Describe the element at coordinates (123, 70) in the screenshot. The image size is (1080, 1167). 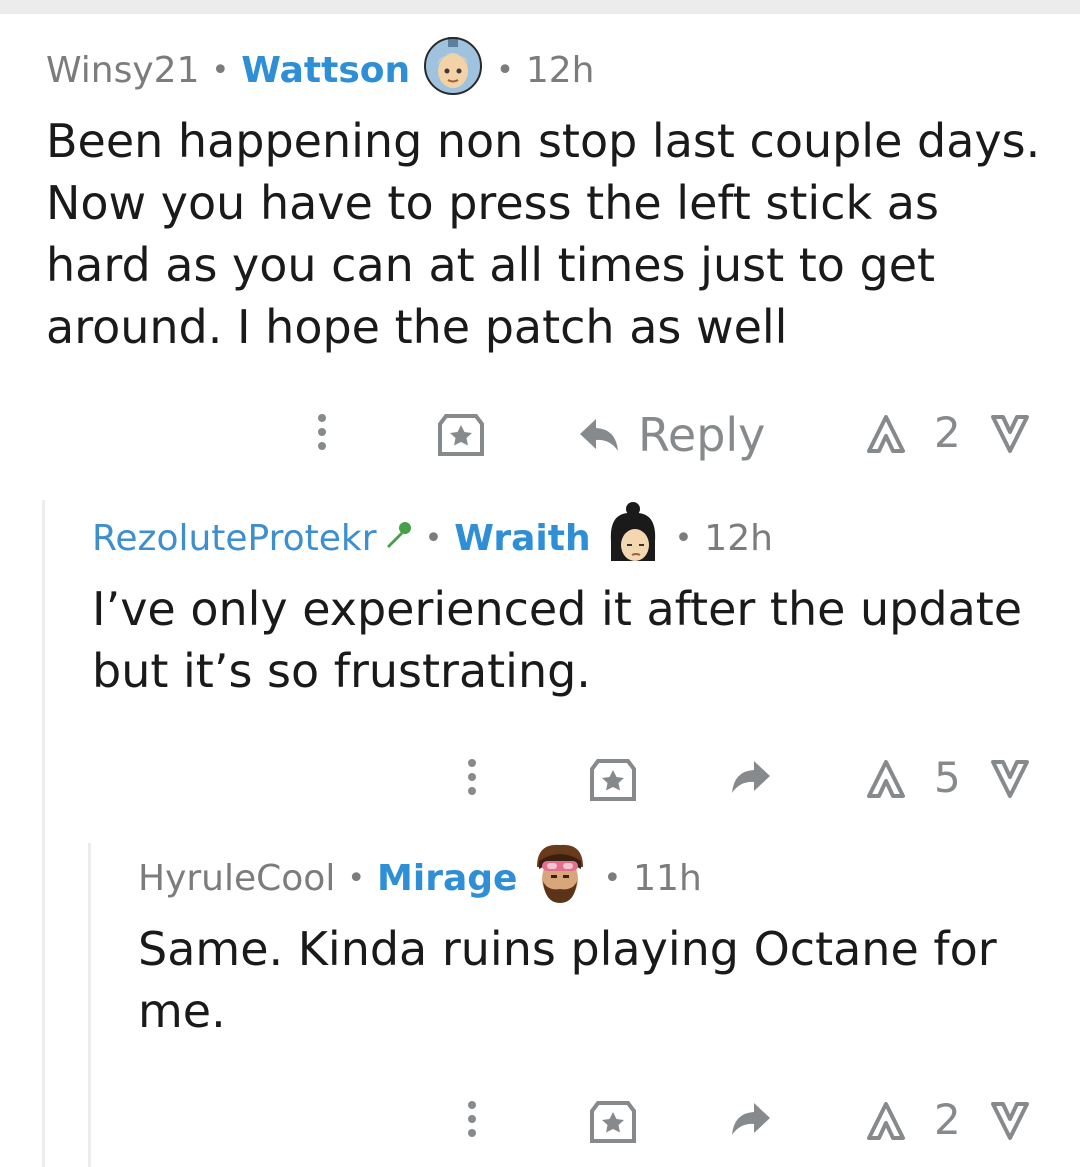
I see `comment-author: Winsy21` at that location.